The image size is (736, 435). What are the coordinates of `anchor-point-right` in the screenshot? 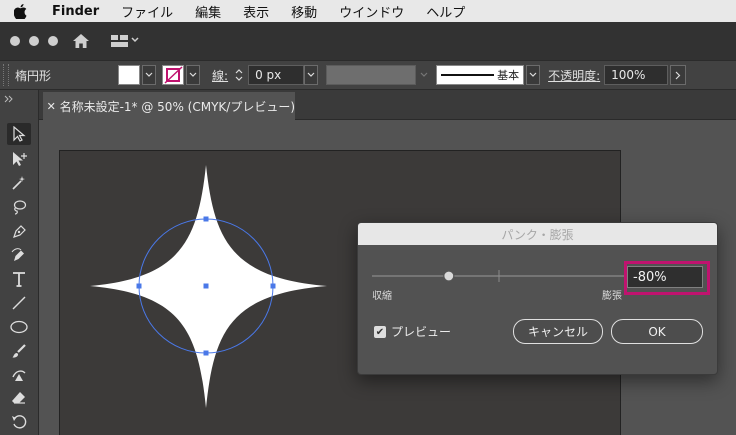 It's located at (273, 286).